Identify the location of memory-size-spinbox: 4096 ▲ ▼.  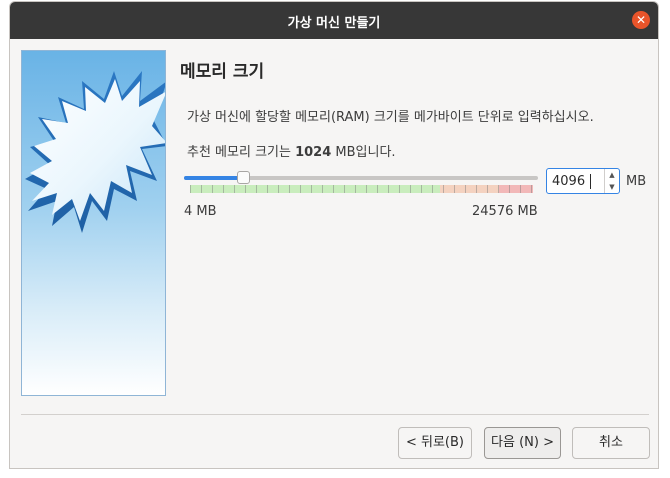
(583, 181).